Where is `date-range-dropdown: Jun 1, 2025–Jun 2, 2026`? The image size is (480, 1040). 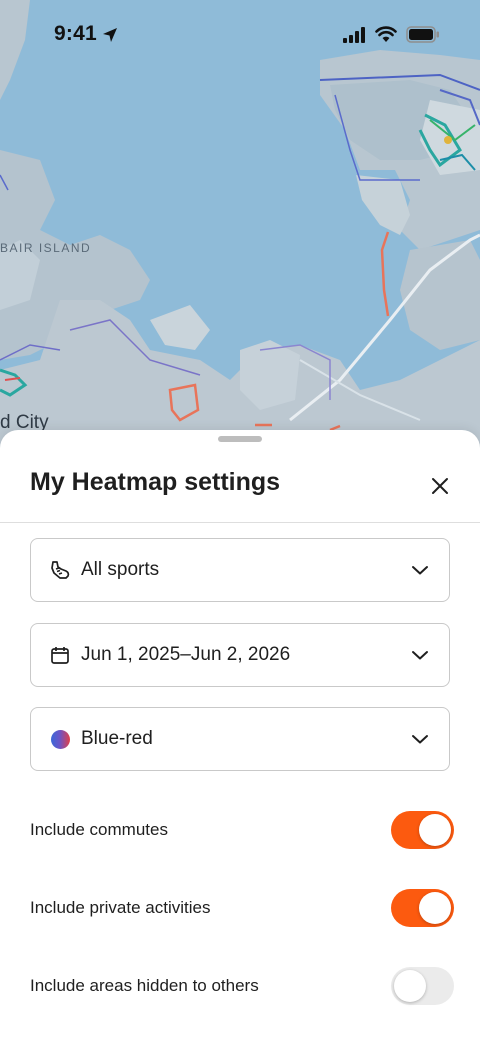 date-range-dropdown: Jun 1, 2025–Jun 2, 2026 is located at coordinates (240, 655).